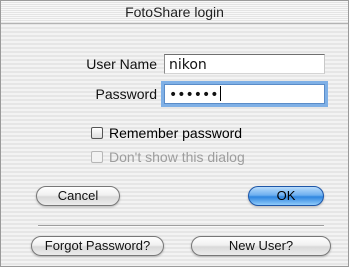  Describe the element at coordinates (177, 157) in the screenshot. I see `dont-show-label: Don't show this dialog` at that location.